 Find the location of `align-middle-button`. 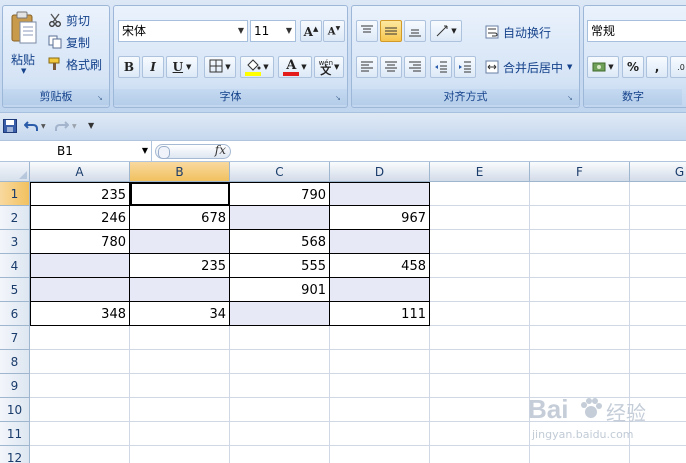

align-middle-button is located at coordinates (391, 31).